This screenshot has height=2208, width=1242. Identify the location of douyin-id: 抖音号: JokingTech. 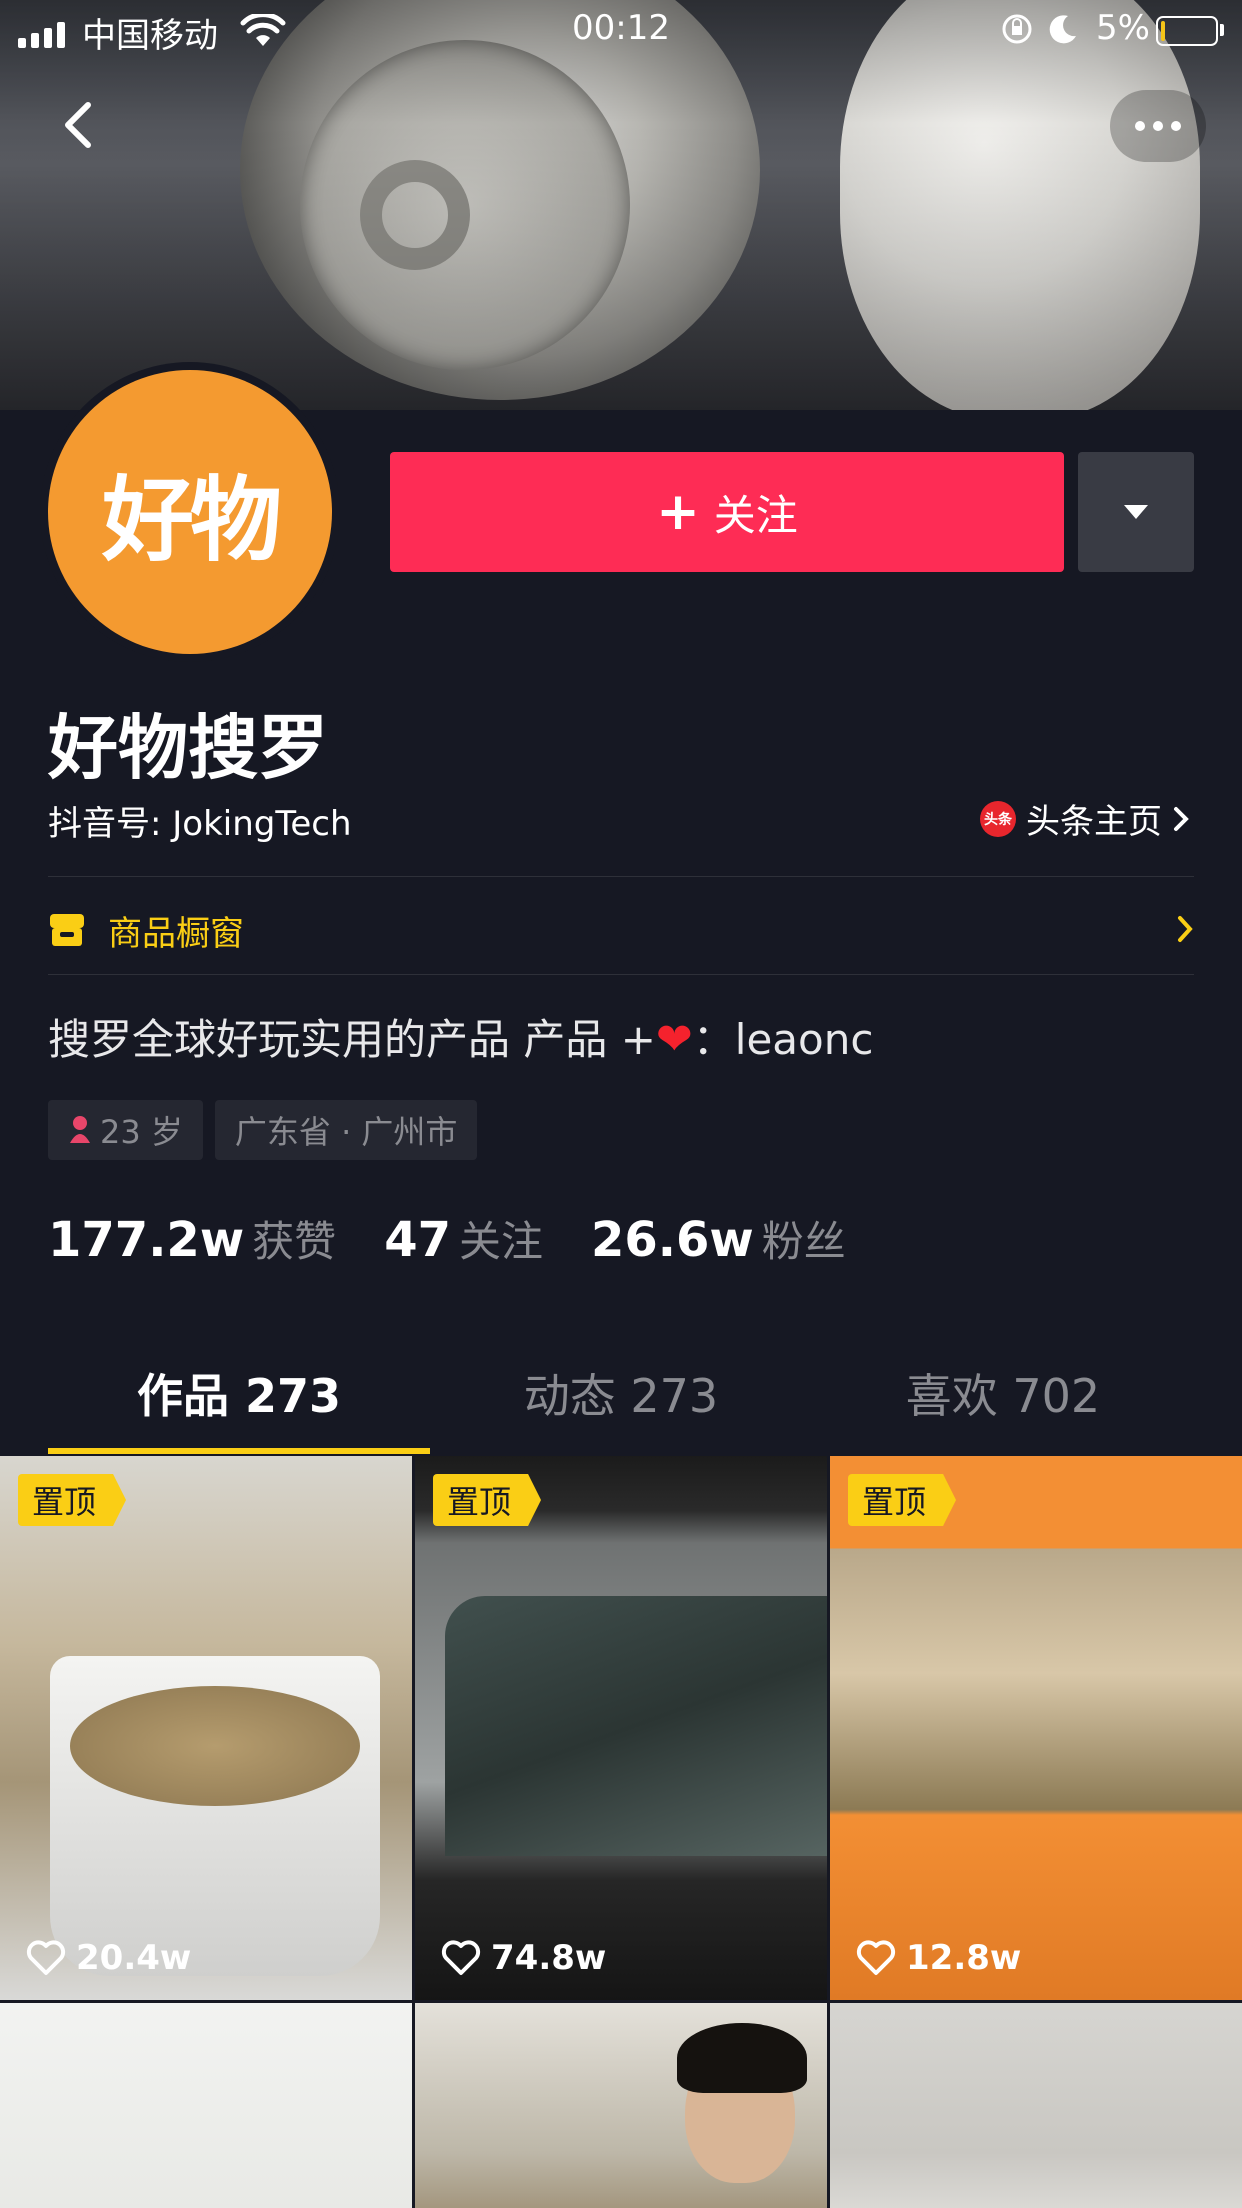
(200, 824).